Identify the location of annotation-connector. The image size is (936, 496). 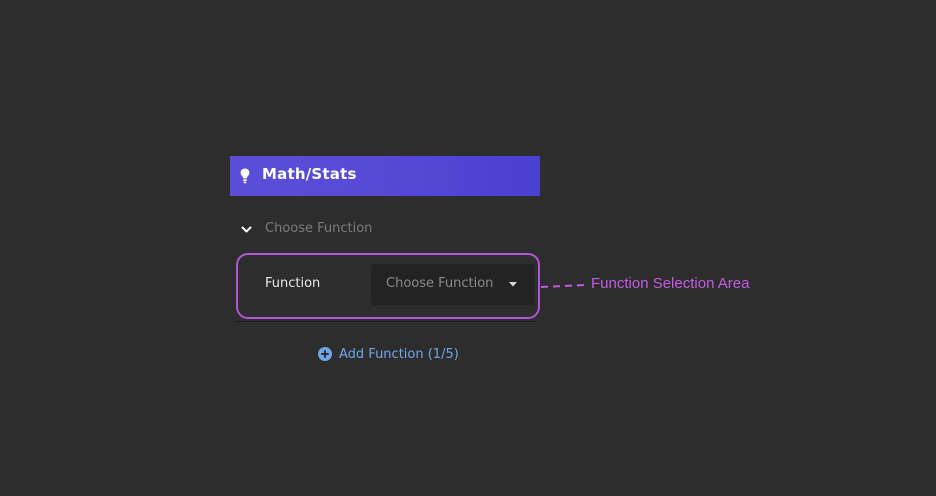
(563, 286).